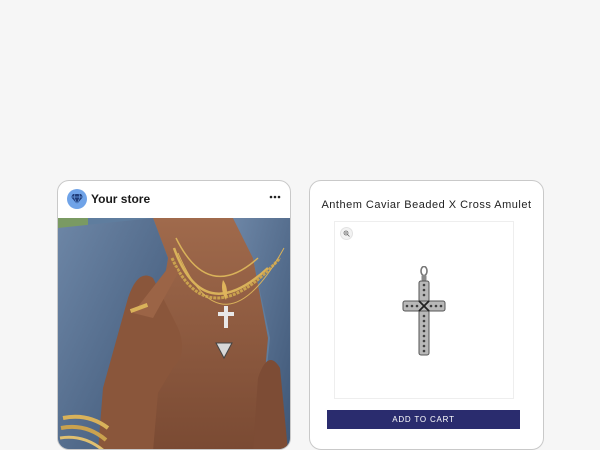 The width and height of the screenshot is (600, 450). Describe the element at coordinates (120, 199) in the screenshot. I see `store-name: Your store` at that location.